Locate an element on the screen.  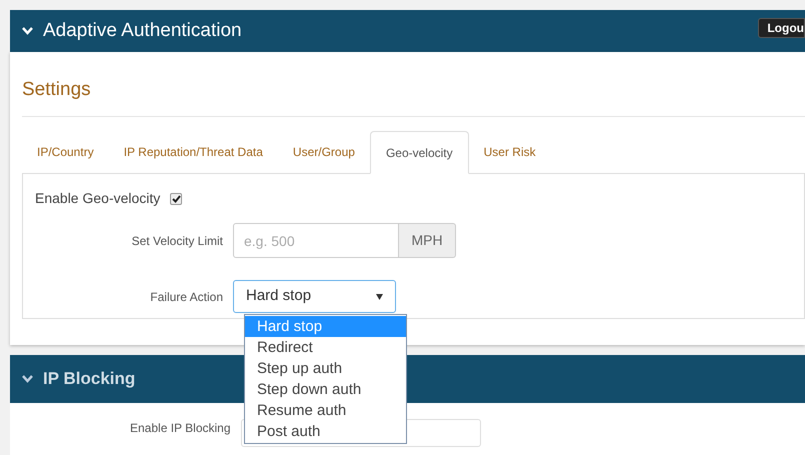
field-label: Enable Geo-velocity is located at coordinates (97, 198).